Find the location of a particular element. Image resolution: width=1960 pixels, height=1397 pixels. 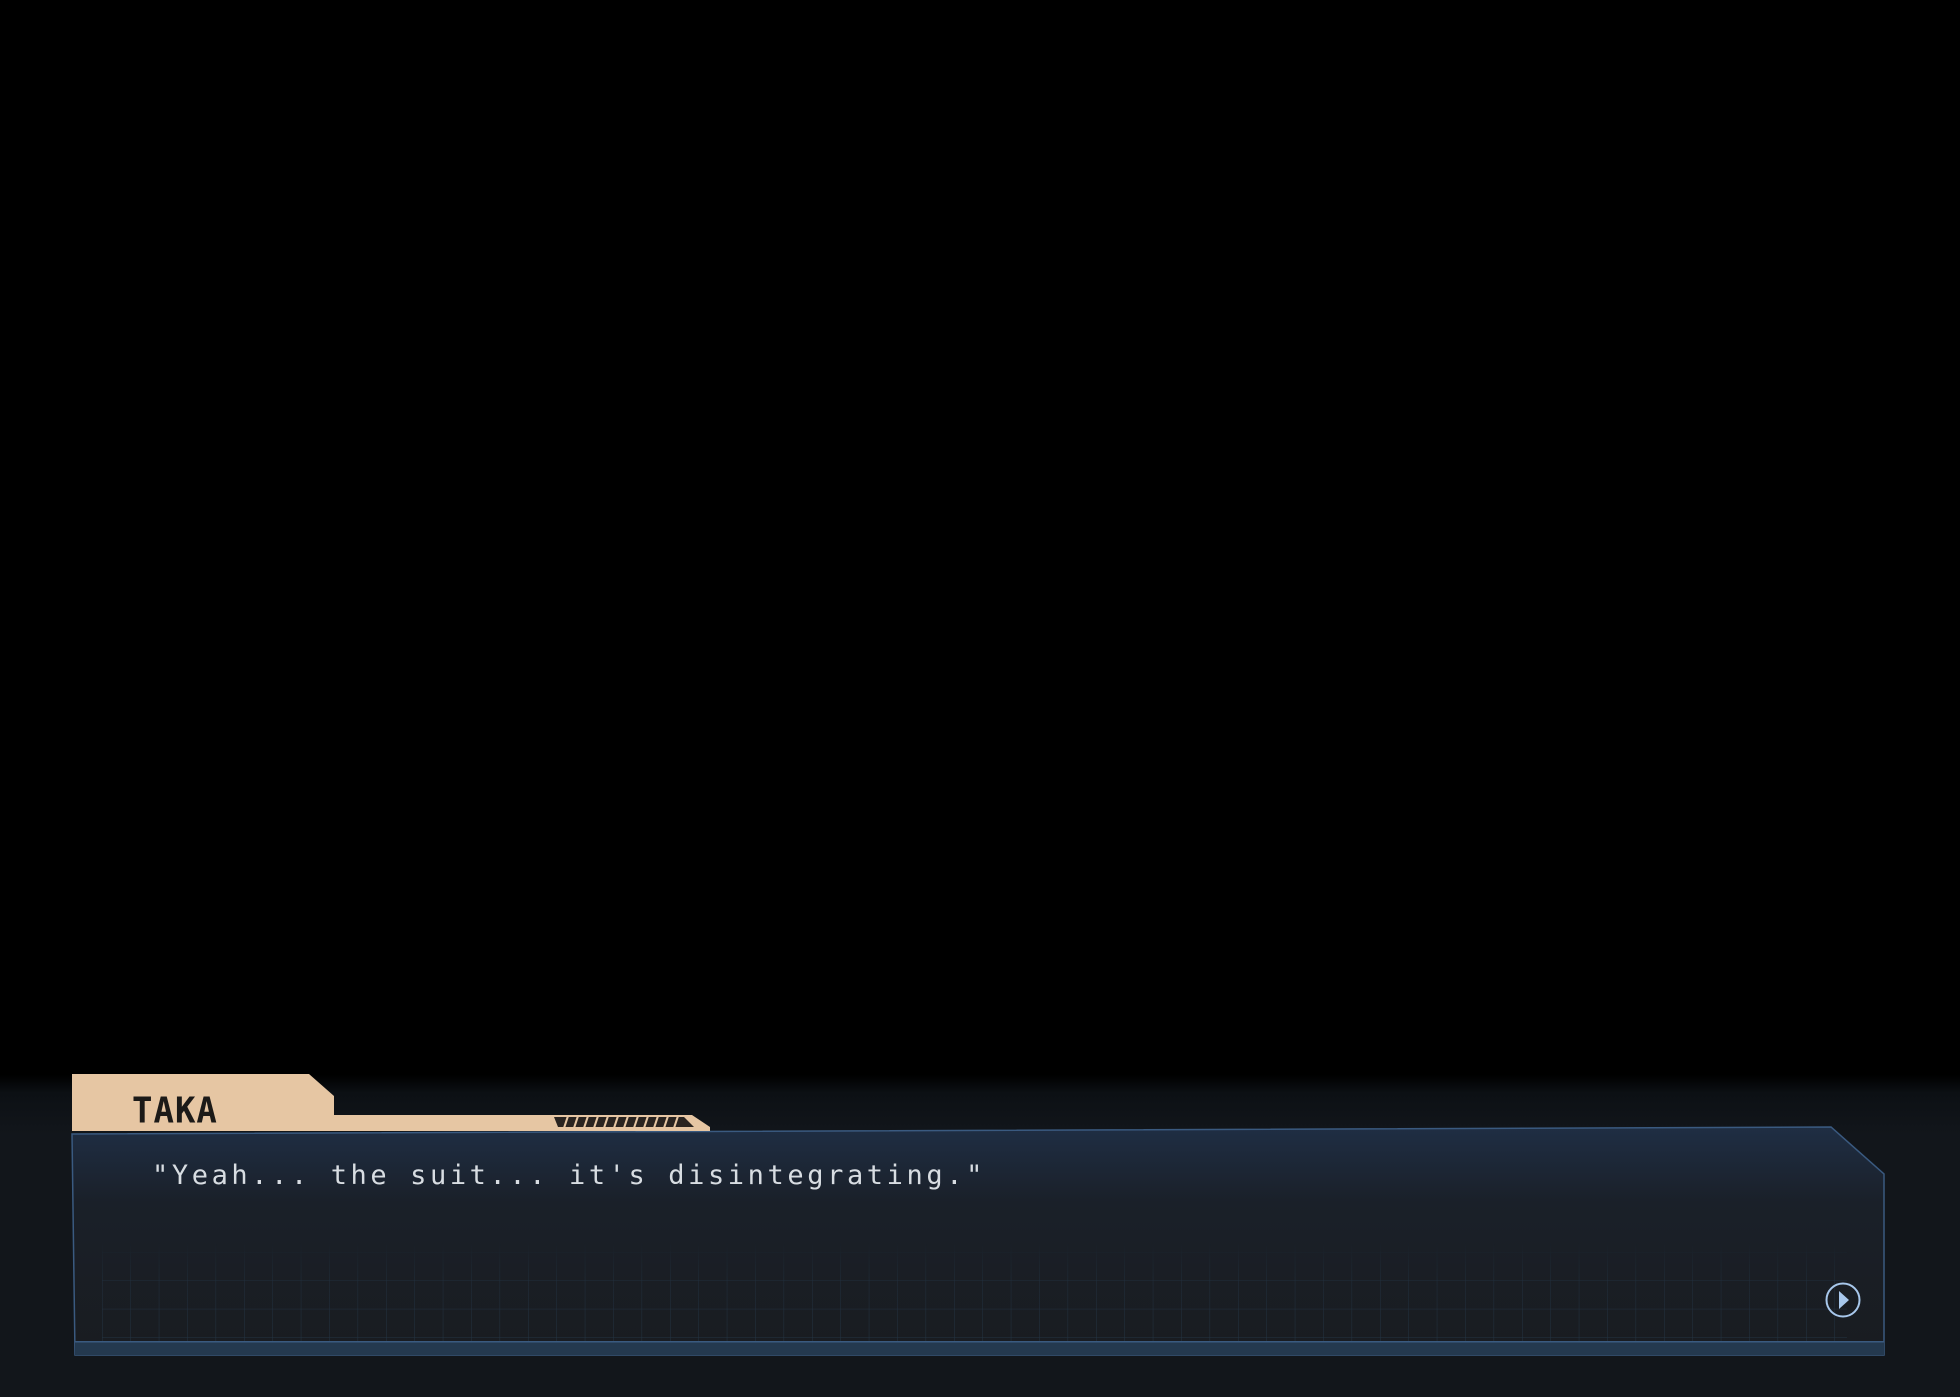

advance-dialogue-button is located at coordinates (1843, 1300).